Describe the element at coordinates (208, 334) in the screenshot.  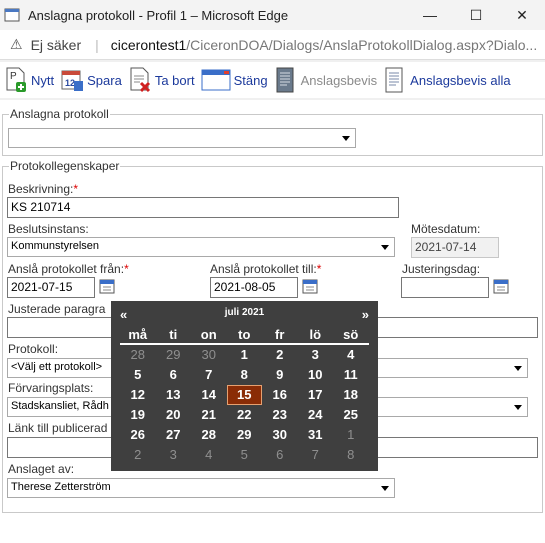
I see `weekday-label: on` at that location.